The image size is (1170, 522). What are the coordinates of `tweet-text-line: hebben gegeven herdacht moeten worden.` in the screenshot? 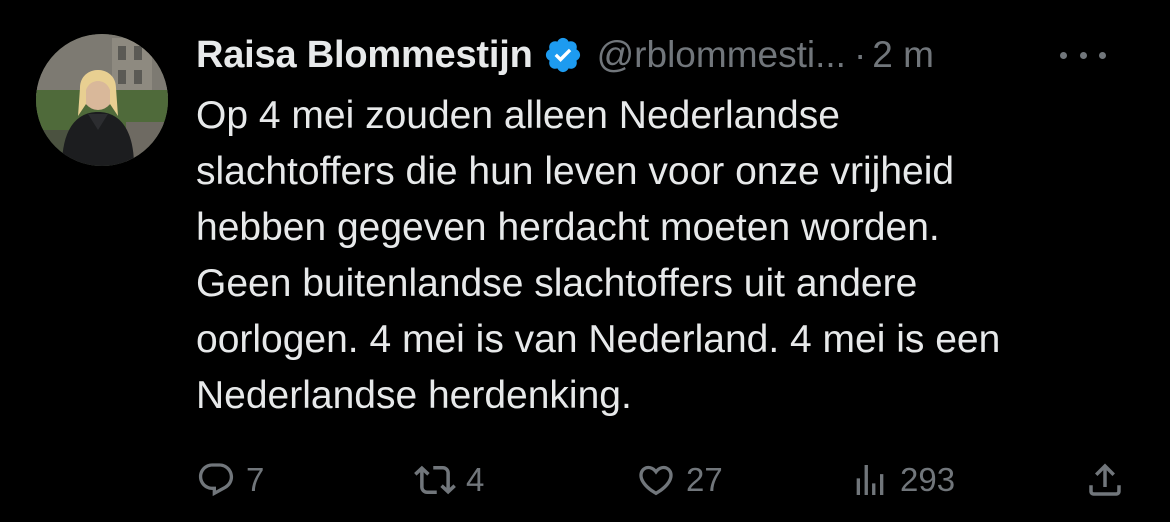 It's located at (568, 227).